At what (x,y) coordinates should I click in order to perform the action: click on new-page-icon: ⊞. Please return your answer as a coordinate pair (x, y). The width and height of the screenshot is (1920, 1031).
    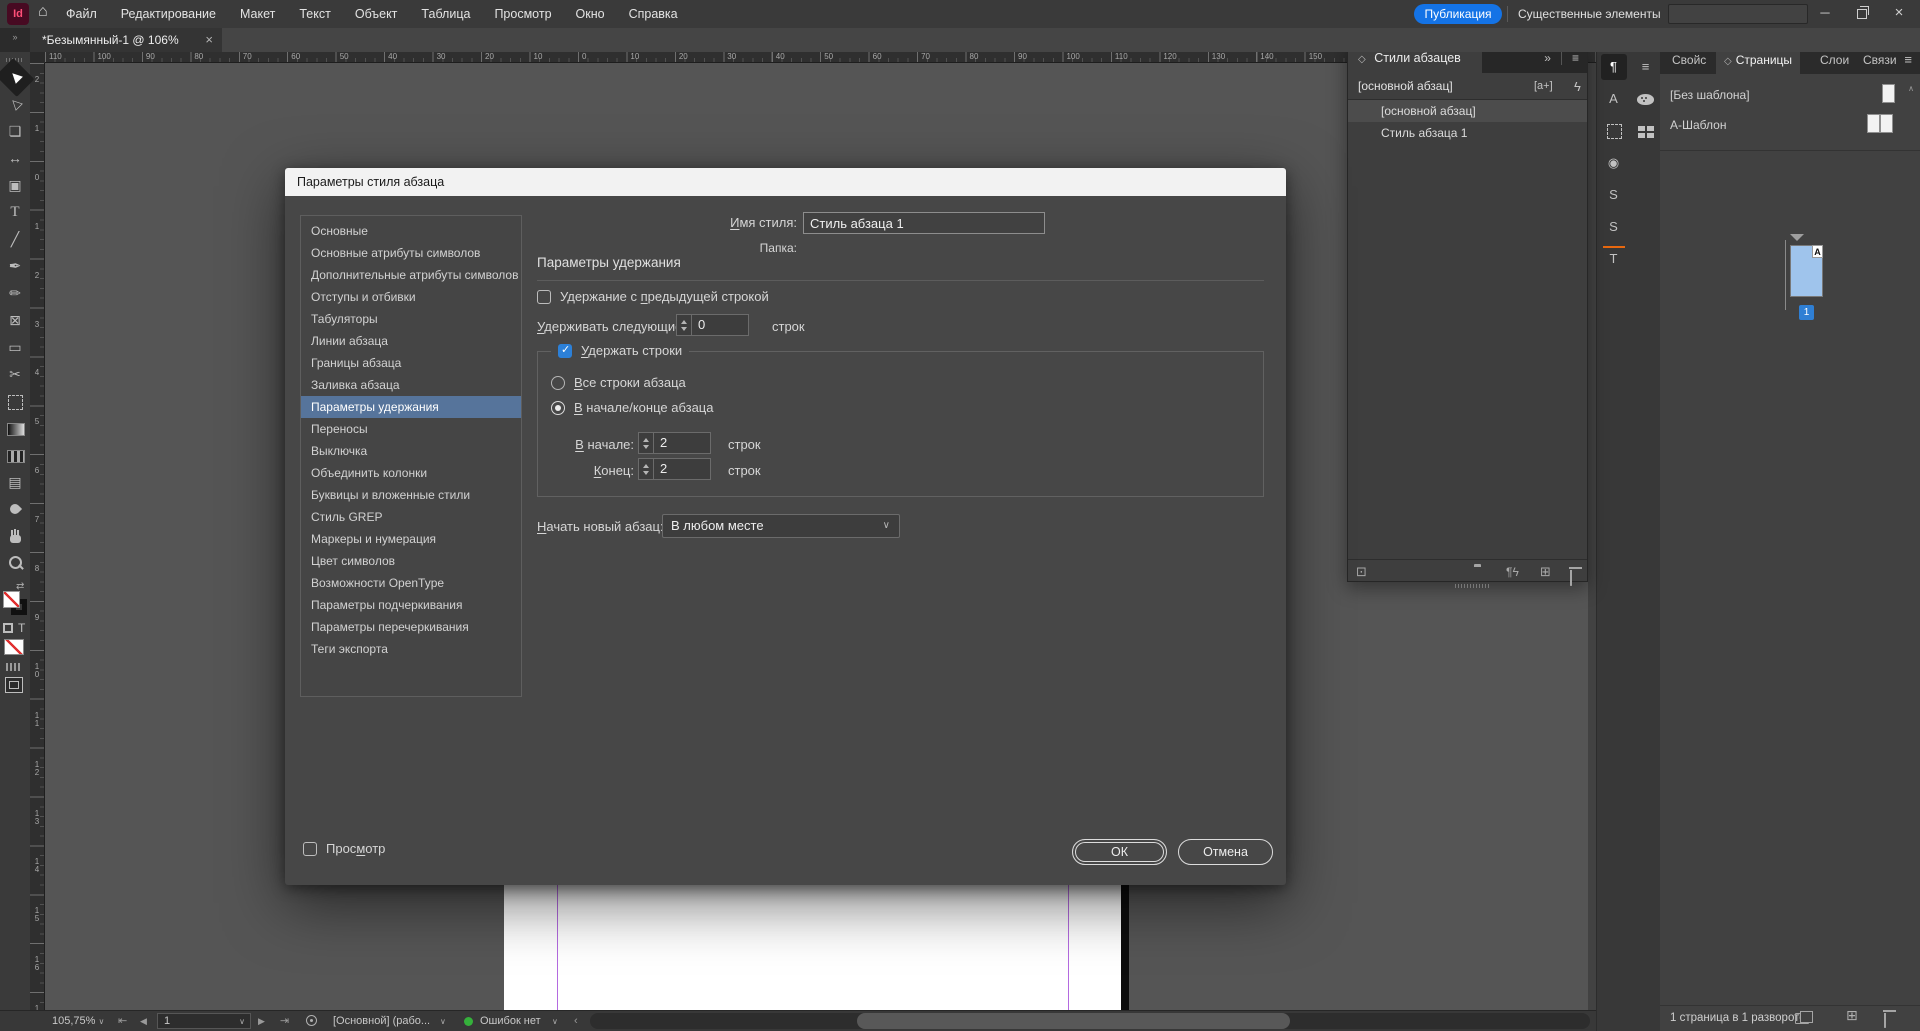
    Looking at the image, I should click on (1852, 1015).